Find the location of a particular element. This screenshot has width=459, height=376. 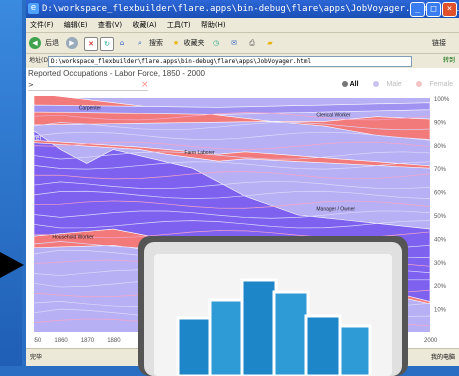

gender-filters: All Male Female is located at coordinates (391, 84).